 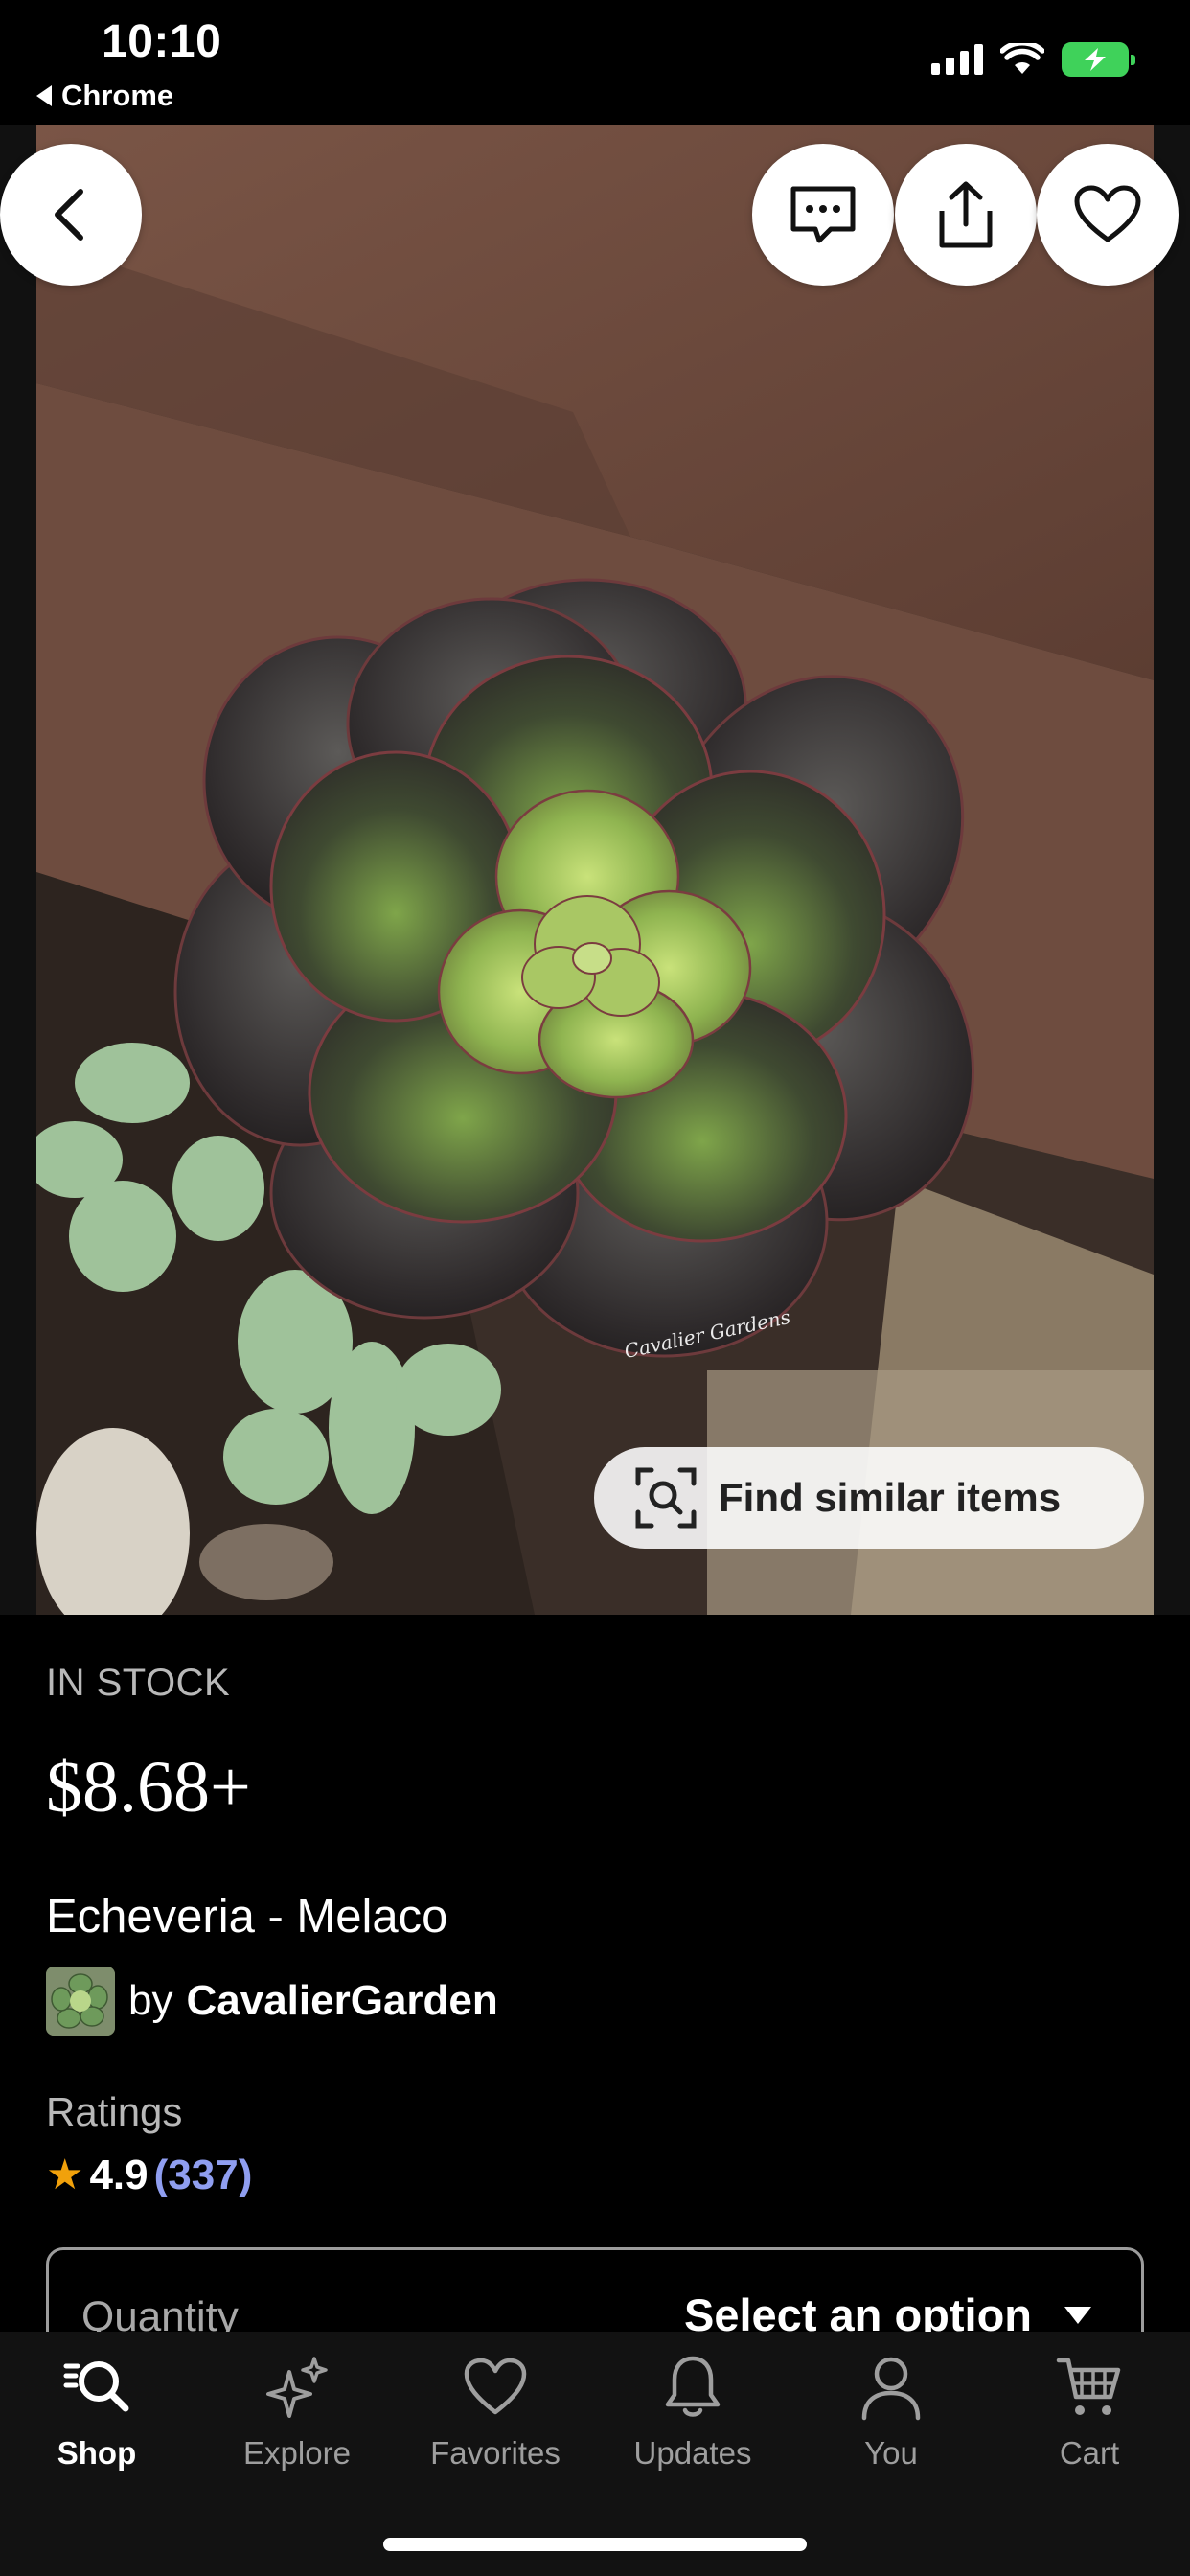 I want to click on listing-title: Echeveria - Melaco, so click(x=247, y=1917).